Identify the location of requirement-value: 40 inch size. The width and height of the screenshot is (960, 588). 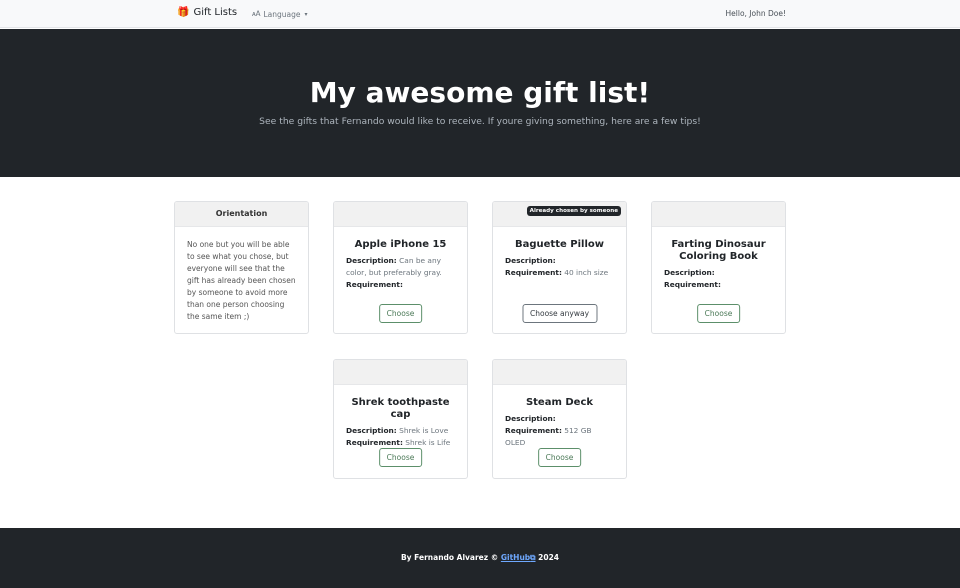
(586, 272).